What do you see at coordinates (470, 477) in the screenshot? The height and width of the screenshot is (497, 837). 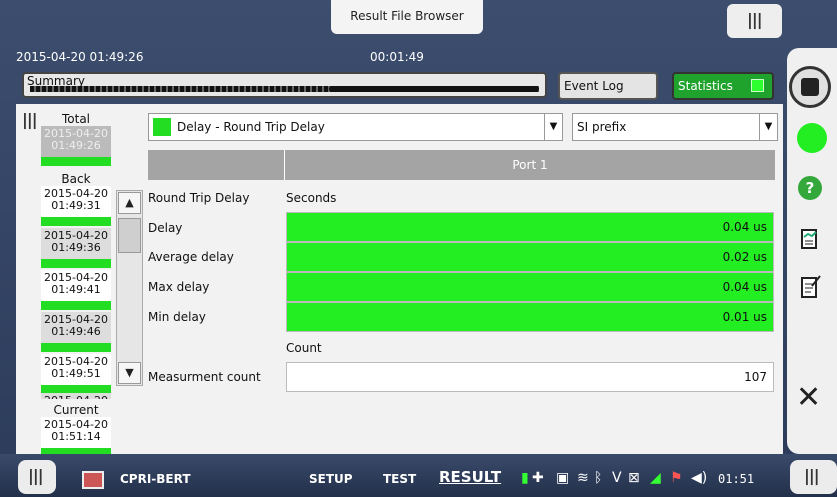 I see `result-tab: RESULT` at bounding box center [470, 477].